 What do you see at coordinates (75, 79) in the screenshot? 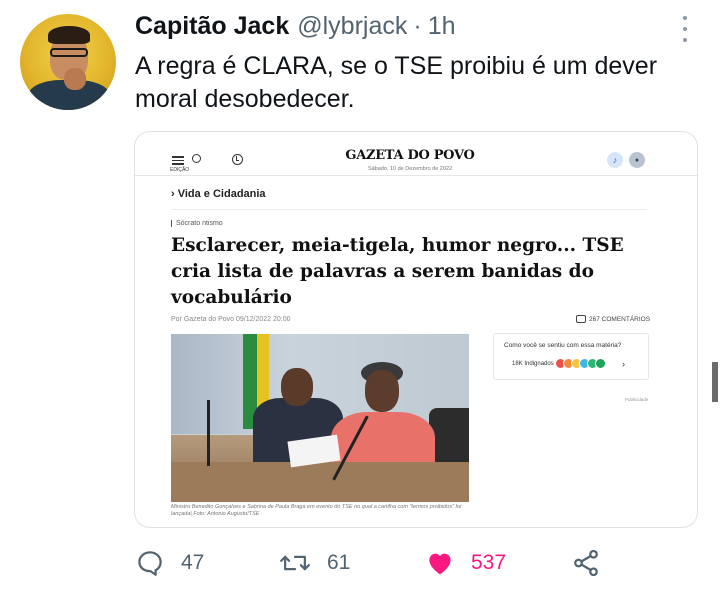
I see `avatar-hand` at bounding box center [75, 79].